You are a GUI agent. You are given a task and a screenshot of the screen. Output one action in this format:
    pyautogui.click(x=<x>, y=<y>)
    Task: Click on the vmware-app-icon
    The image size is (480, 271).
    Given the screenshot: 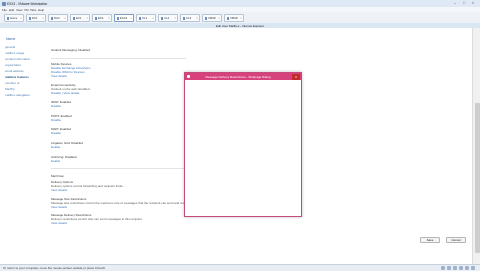 What is the action you would take?
    pyautogui.click(x=4, y=3)
    